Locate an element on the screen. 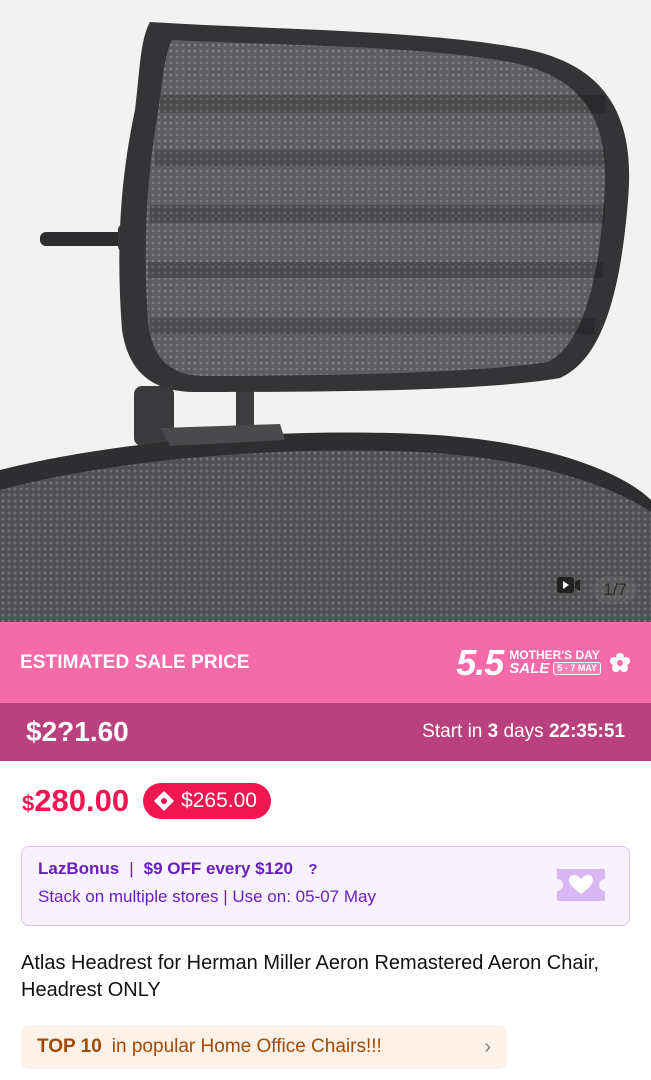  event-number: 5.5 is located at coordinates (480, 662).